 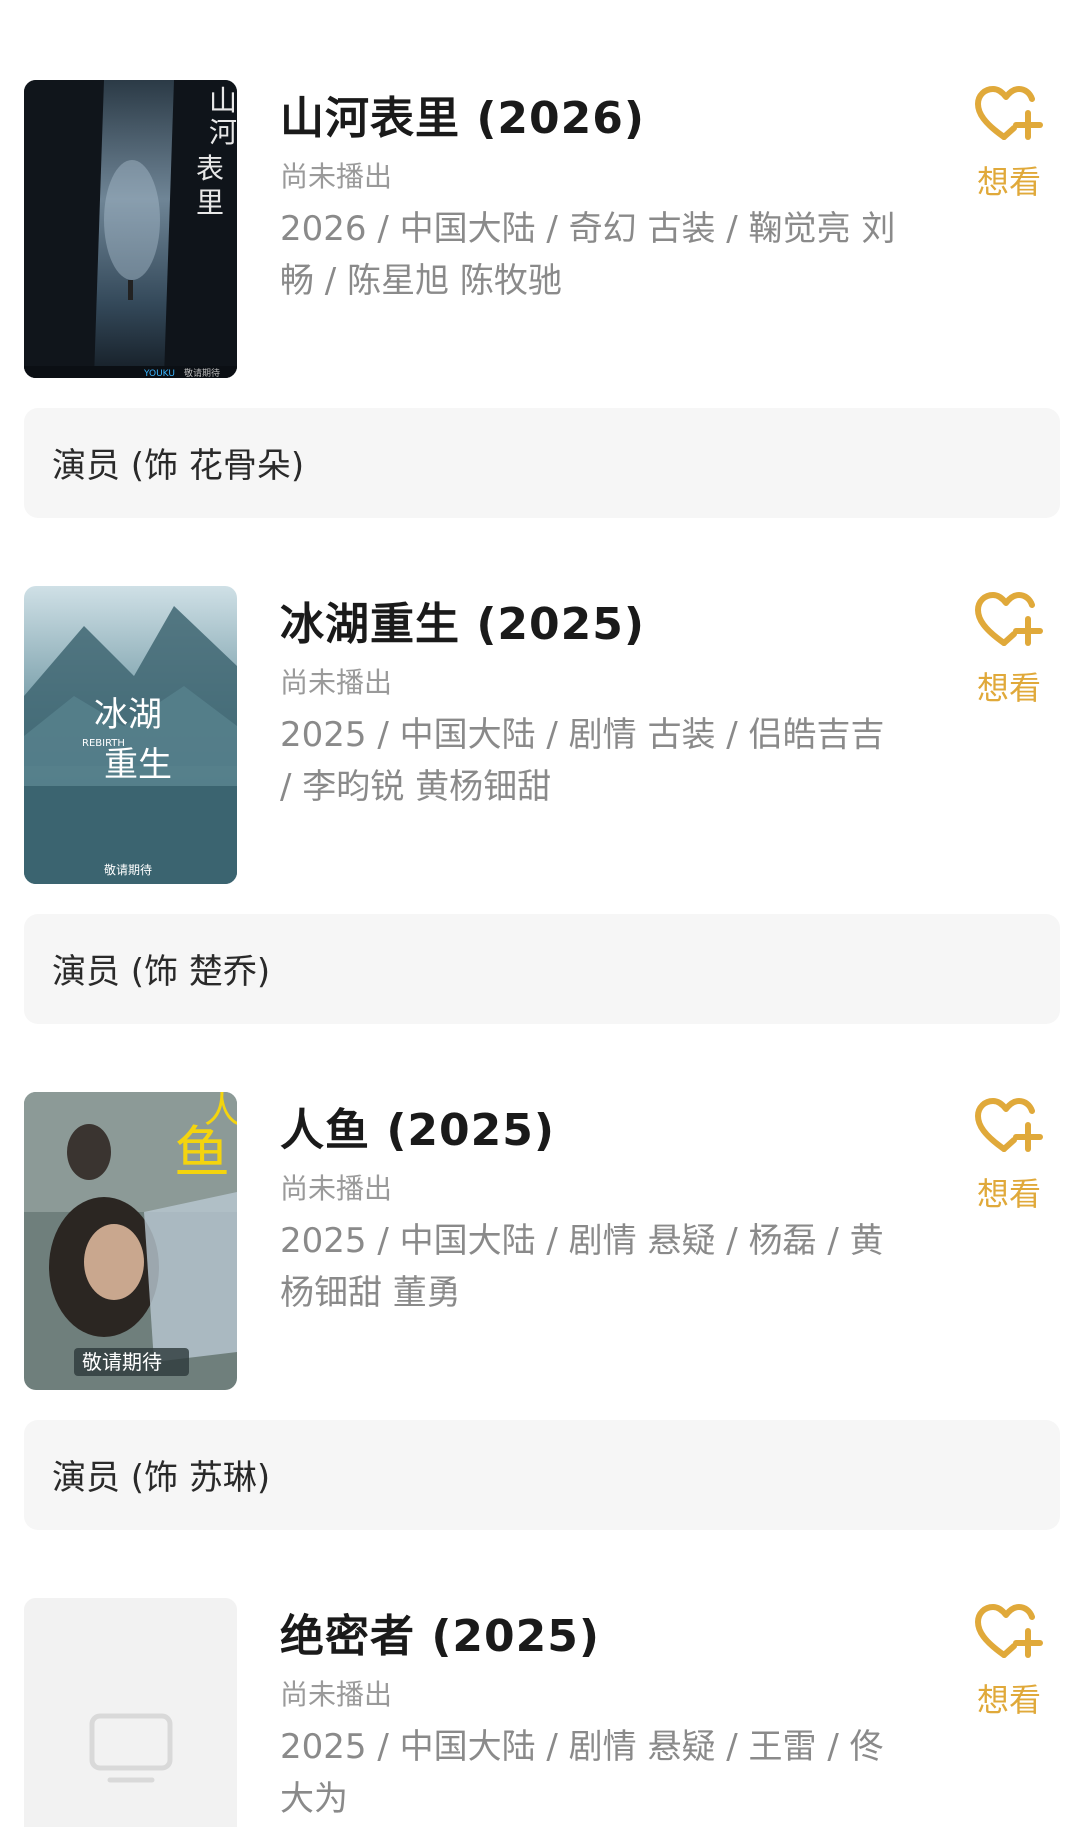 What do you see at coordinates (159, 373) in the screenshot?
I see `poster-footer: YOUKU` at bounding box center [159, 373].